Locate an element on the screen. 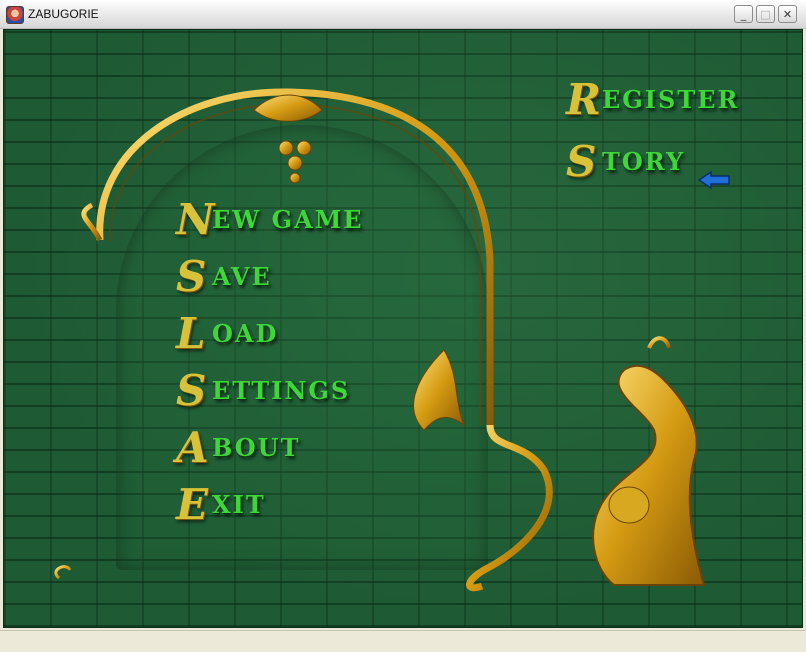  status-bar is located at coordinates (403, 641).